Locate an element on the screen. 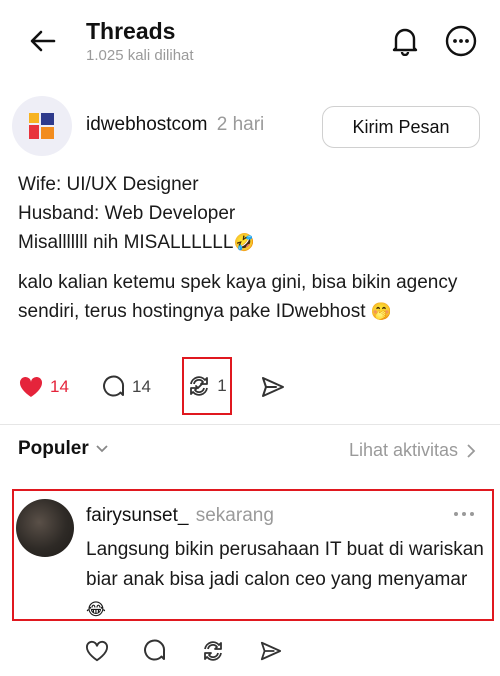 The image size is (500, 676). sort-dropdown: Populer is located at coordinates (63, 449).